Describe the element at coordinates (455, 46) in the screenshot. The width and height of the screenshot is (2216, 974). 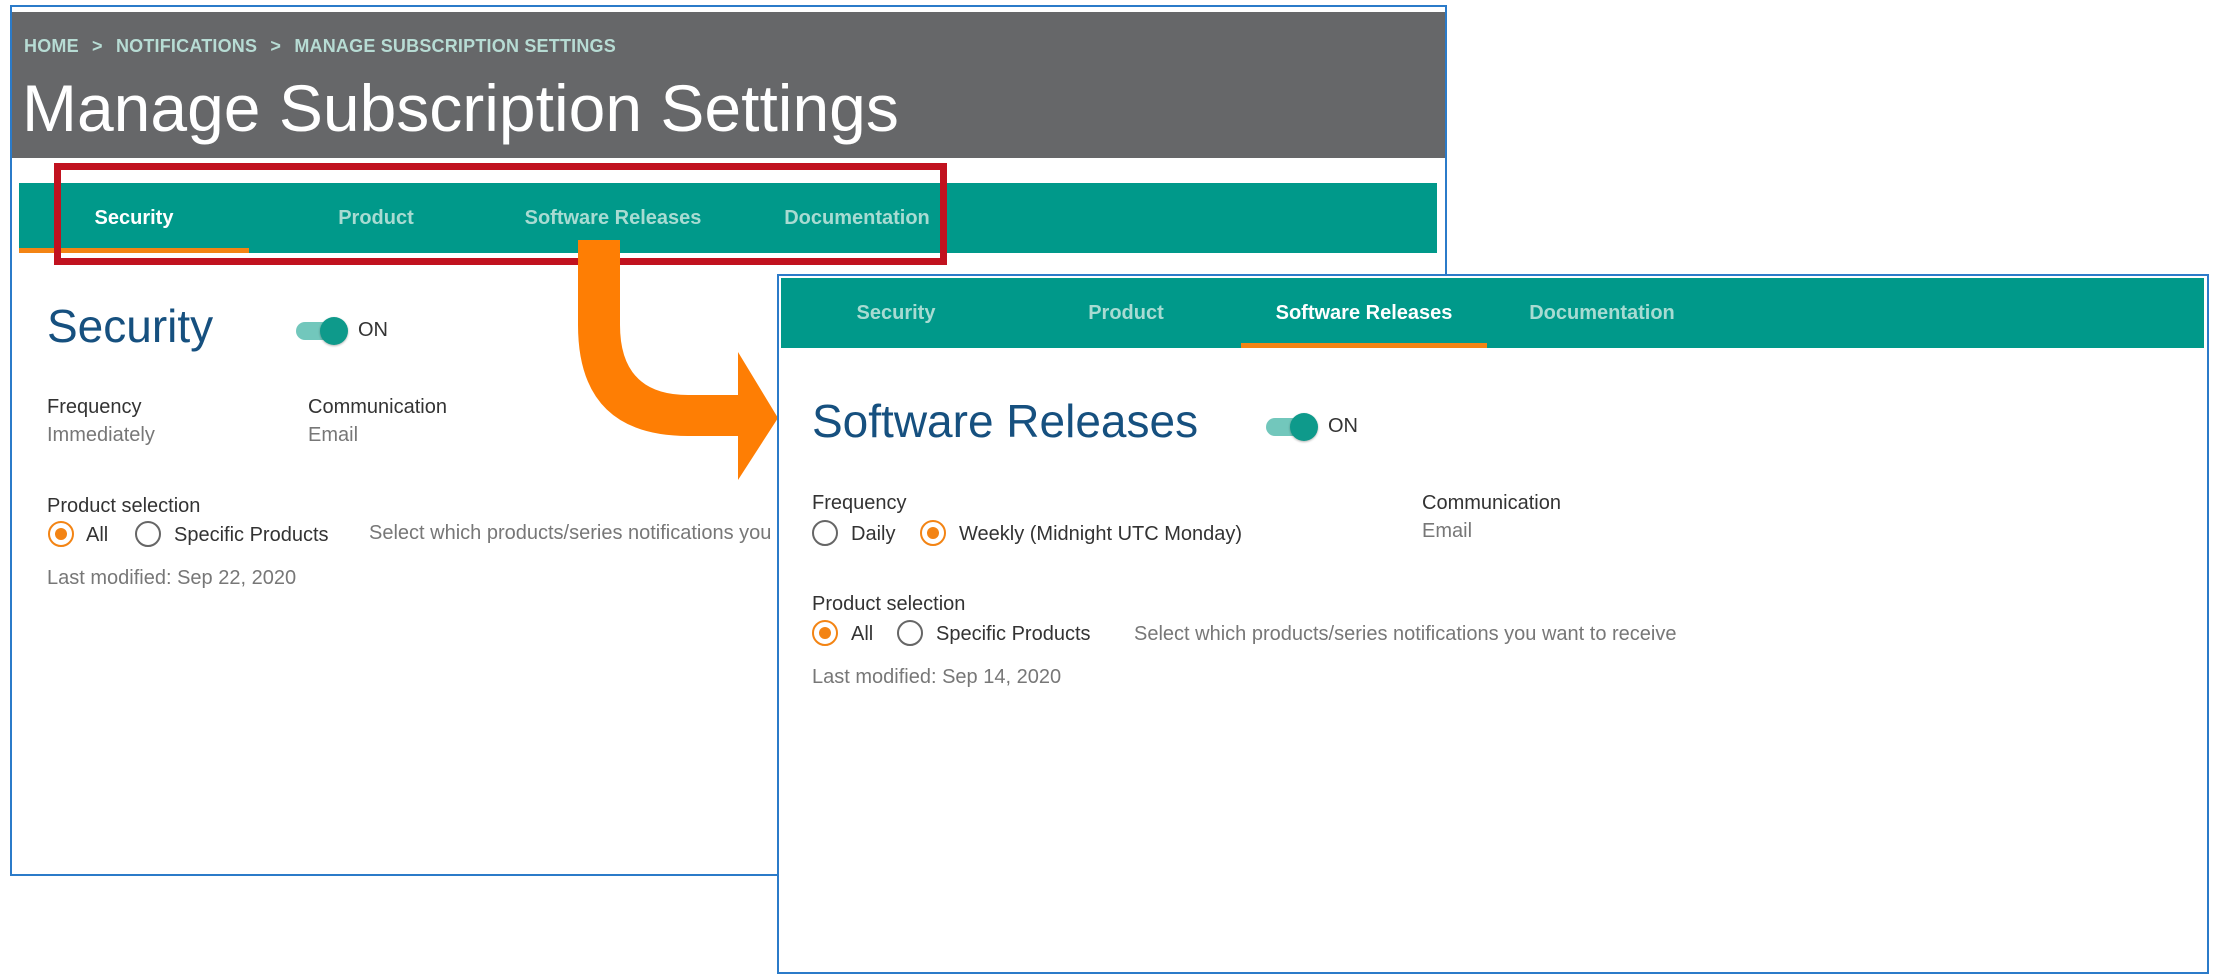
I see `breadcrumb-current: MANAGE SUBSCRIPTION SETTINGS` at that location.